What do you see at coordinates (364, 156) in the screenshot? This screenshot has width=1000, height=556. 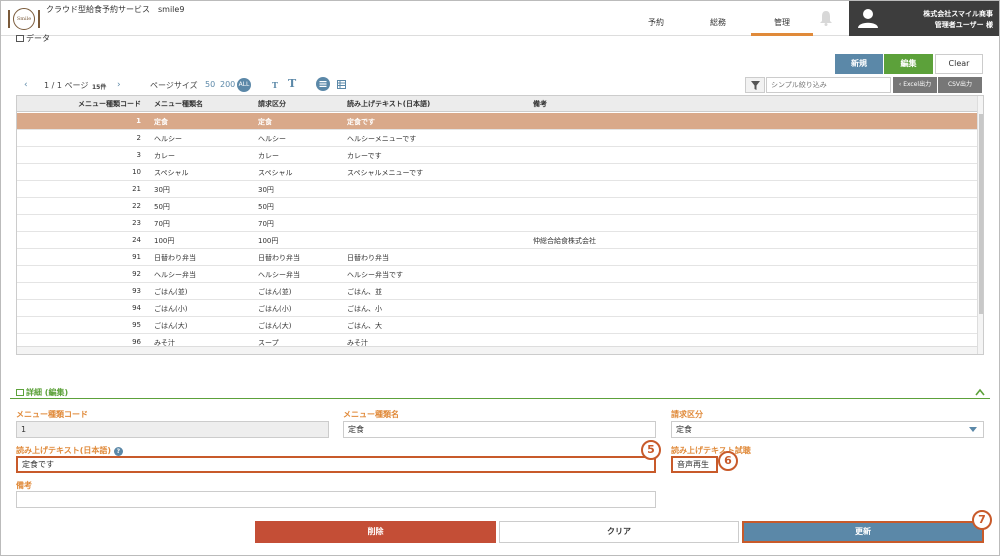 I see `table-cell: カレーです` at bounding box center [364, 156].